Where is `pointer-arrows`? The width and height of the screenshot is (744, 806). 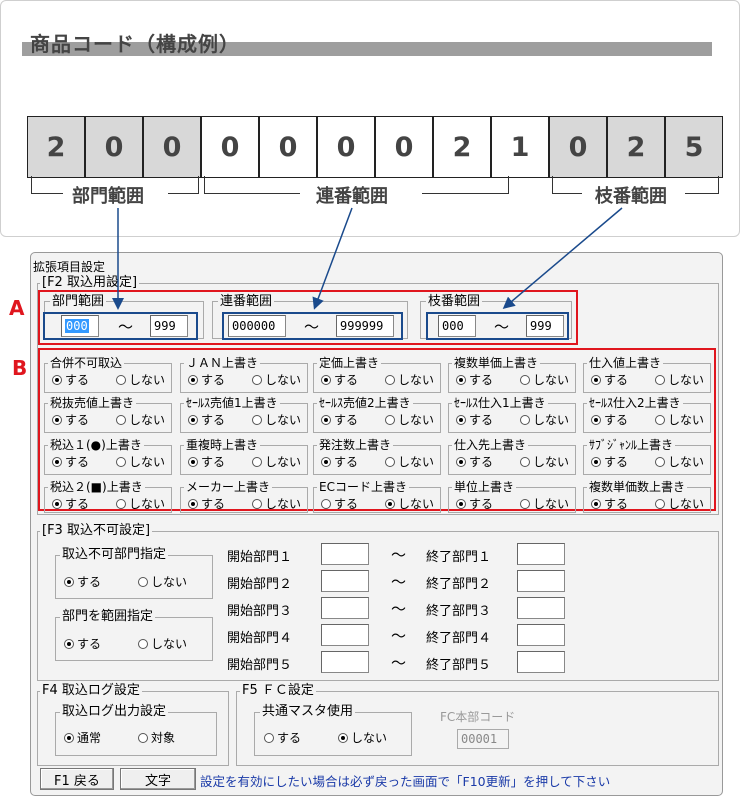 pointer-arrows is located at coordinates (367, 258).